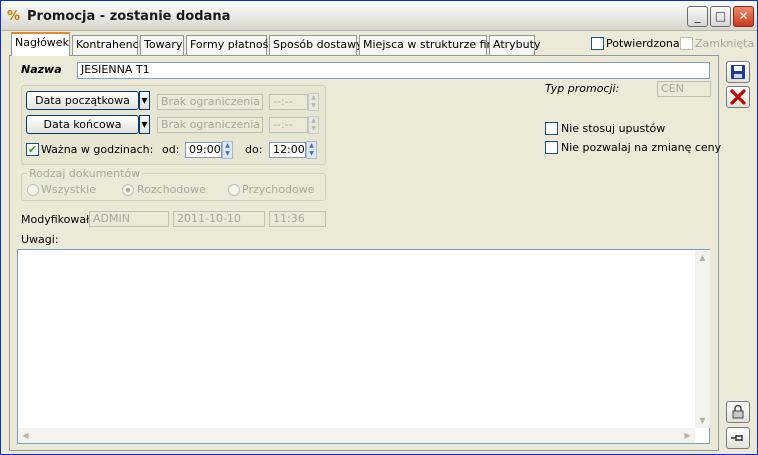 This screenshot has height=455, width=758. I want to click on remarks-vertical-scrollbar: ▲ ▼, so click(702, 339).